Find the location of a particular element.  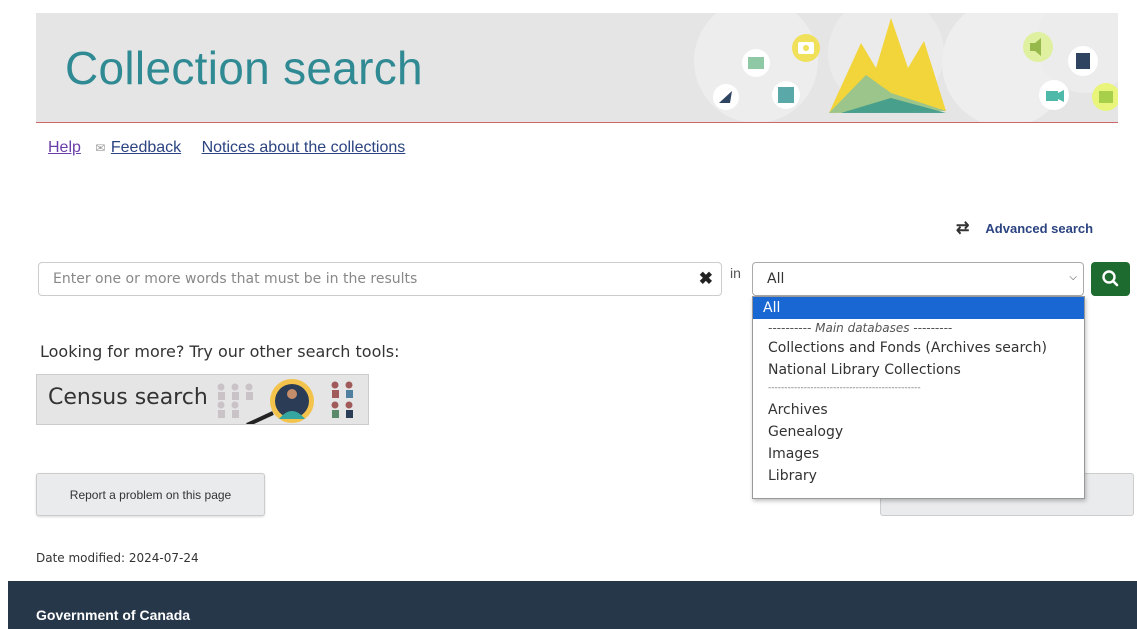

dropdown-option-all: All is located at coordinates (918, 308).